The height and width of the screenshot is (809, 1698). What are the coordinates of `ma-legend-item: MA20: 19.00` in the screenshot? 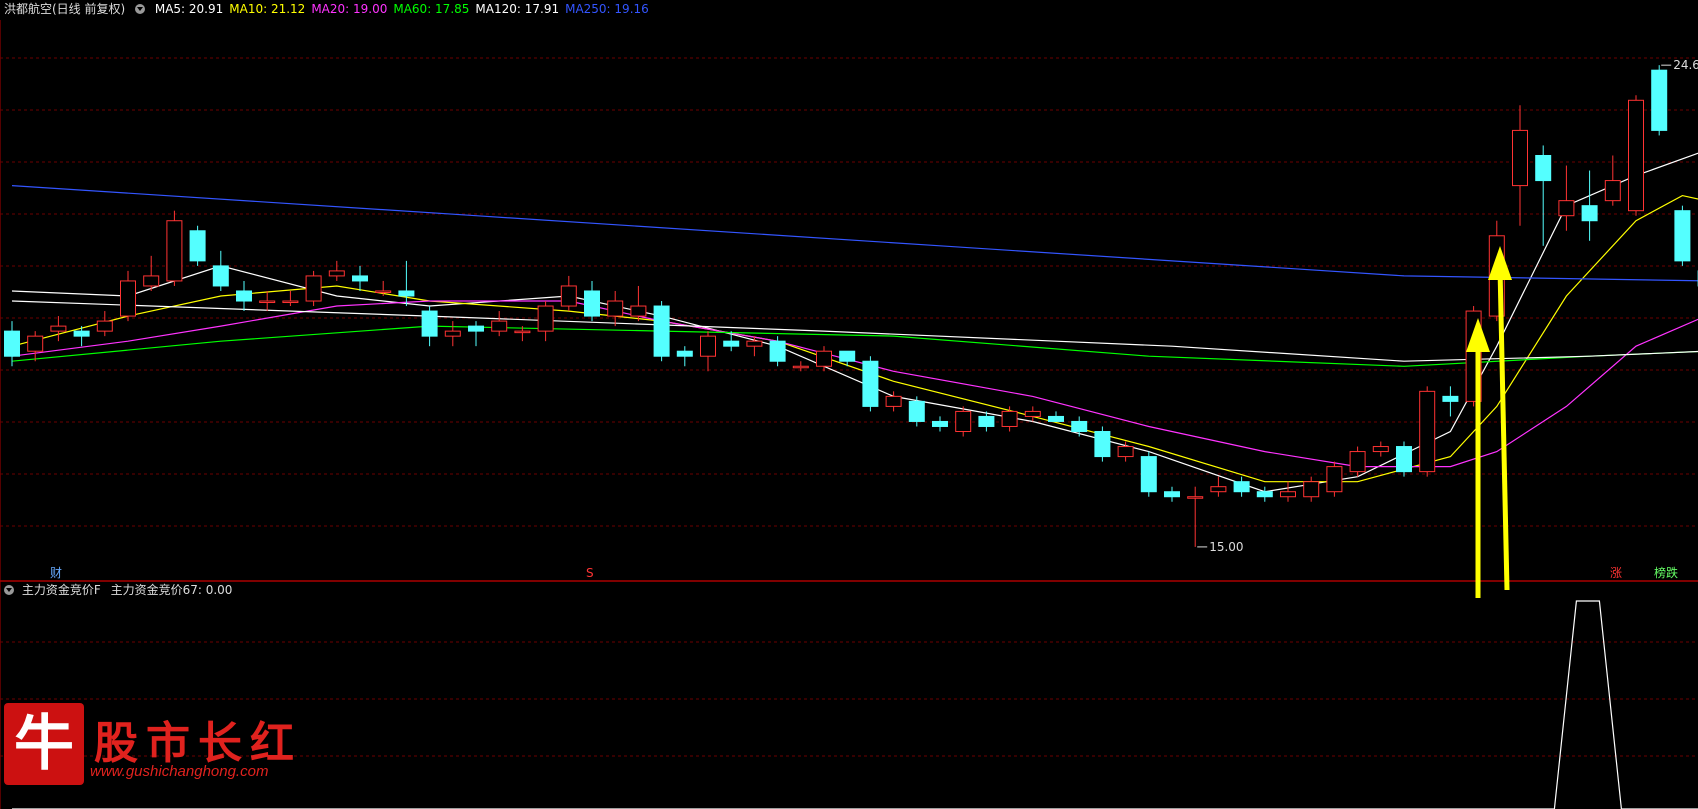 It's located at (349, 9).